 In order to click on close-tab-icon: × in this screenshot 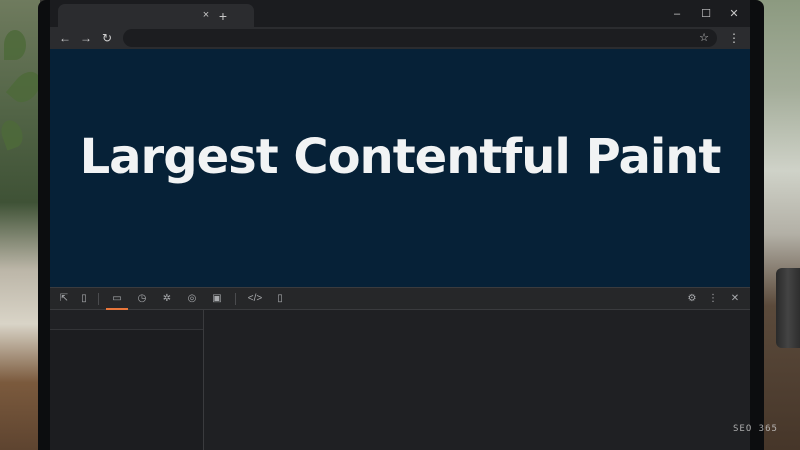, I will do `click(206, 15)`.